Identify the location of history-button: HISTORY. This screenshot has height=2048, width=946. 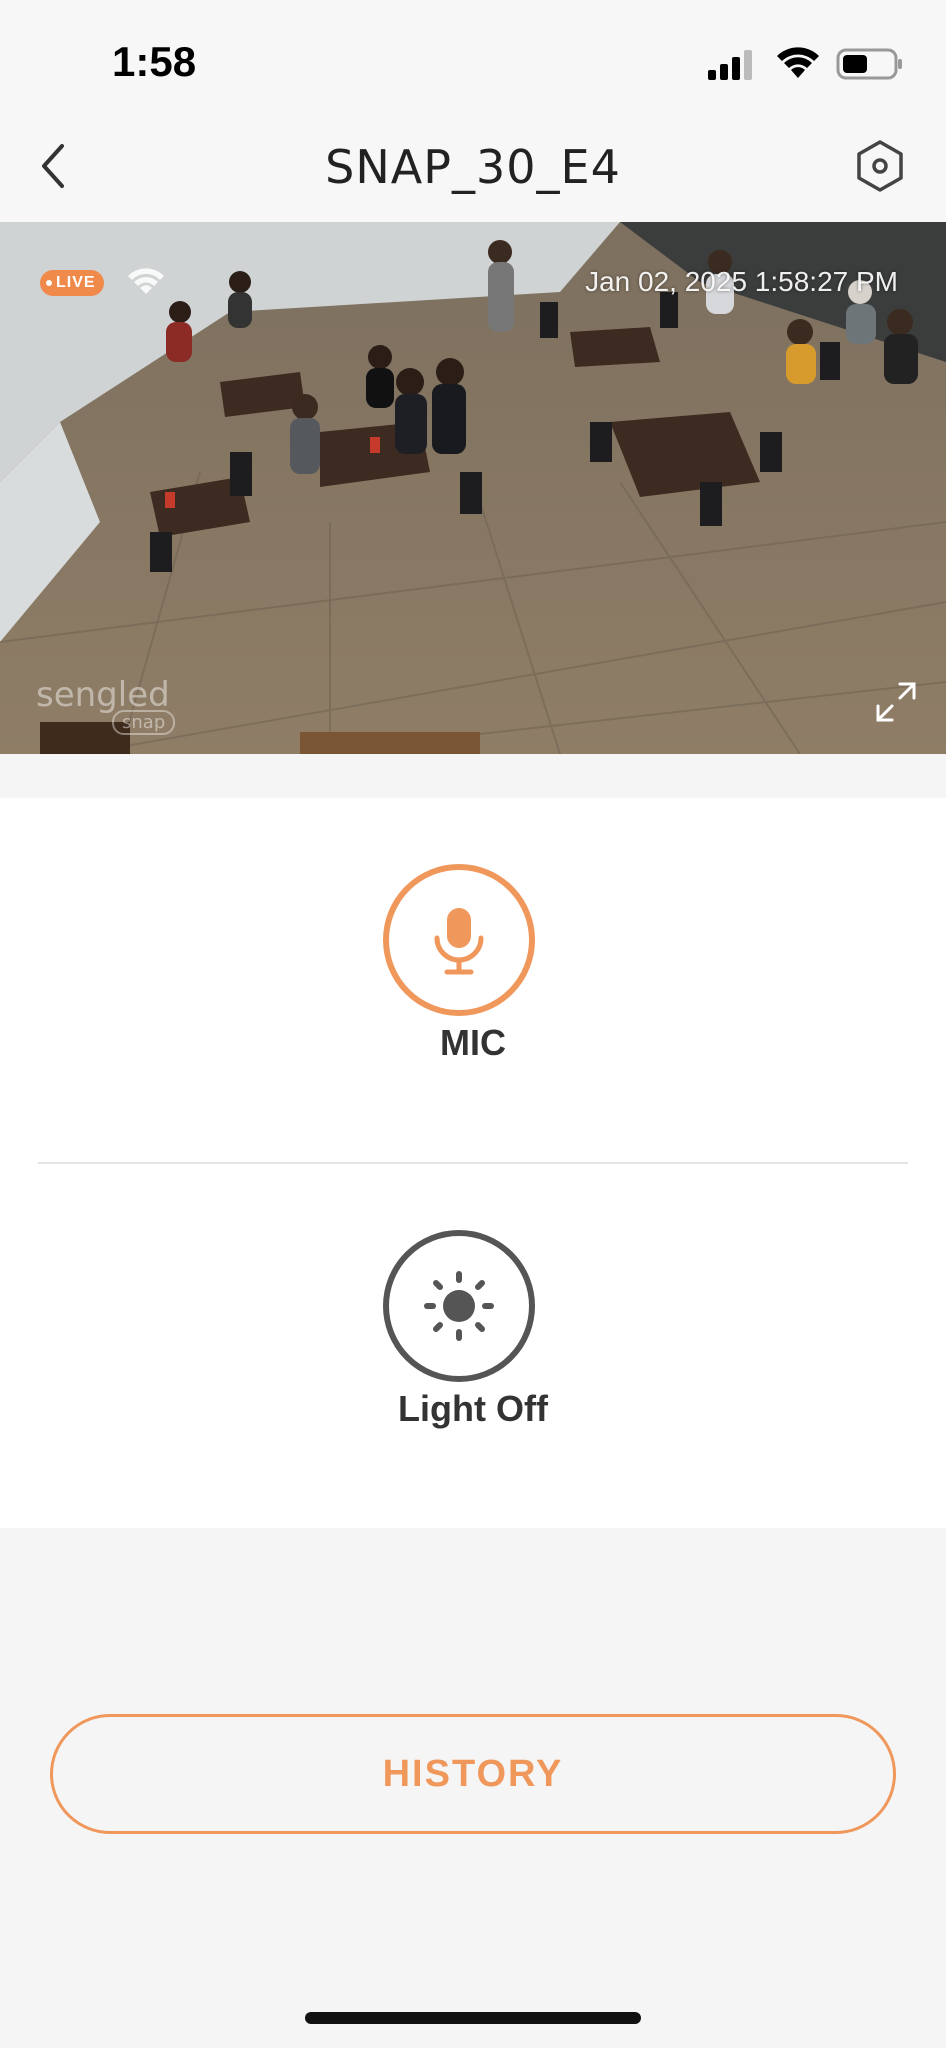
(473, 1774).